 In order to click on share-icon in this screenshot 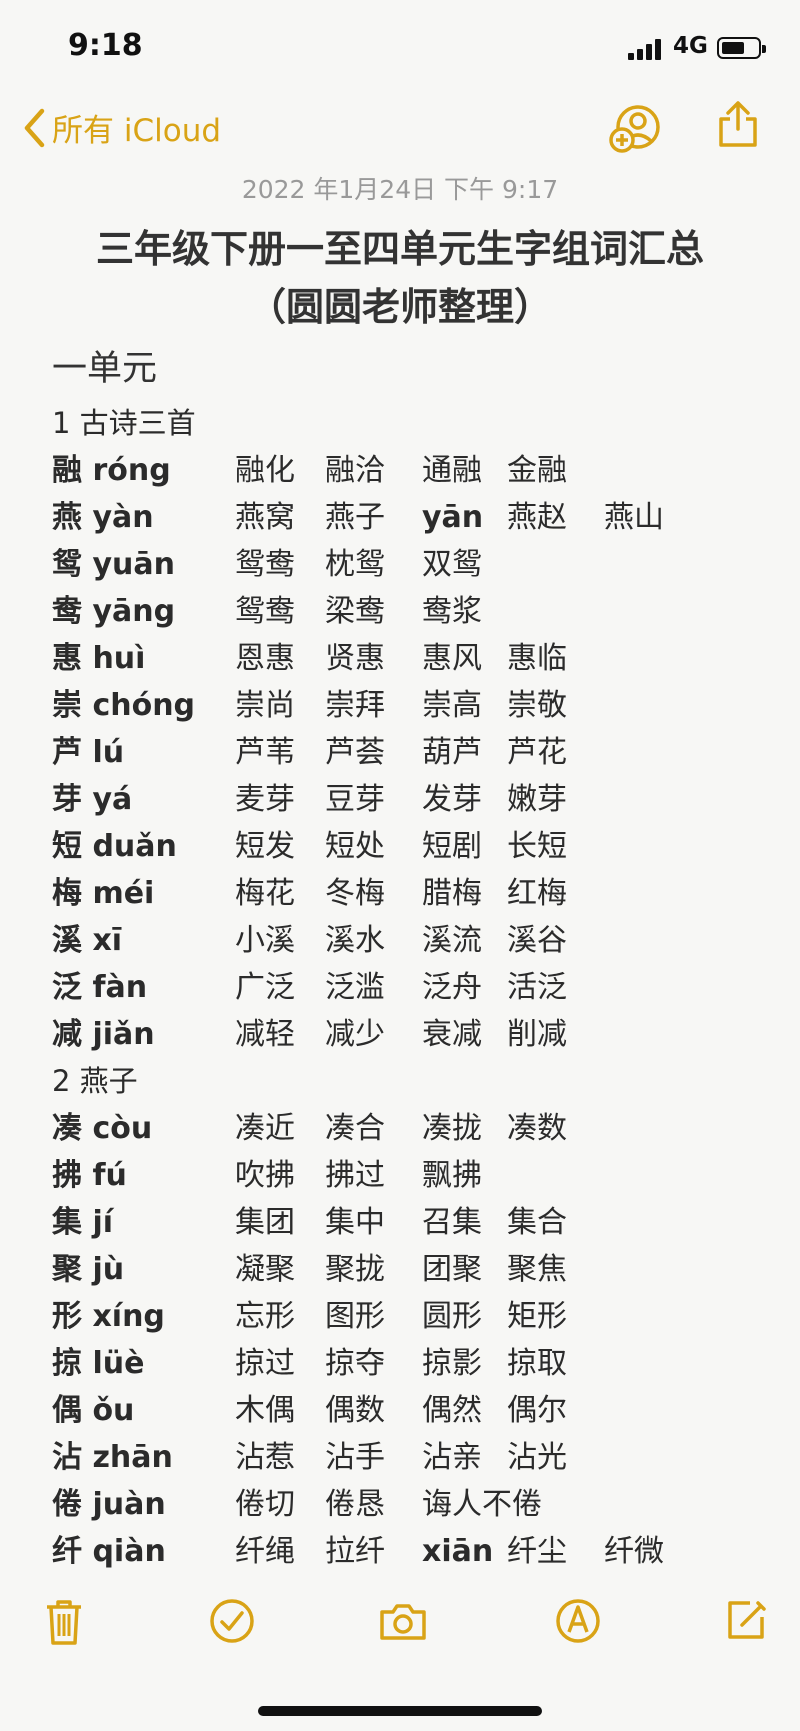, I will do `click(738, 124)`.